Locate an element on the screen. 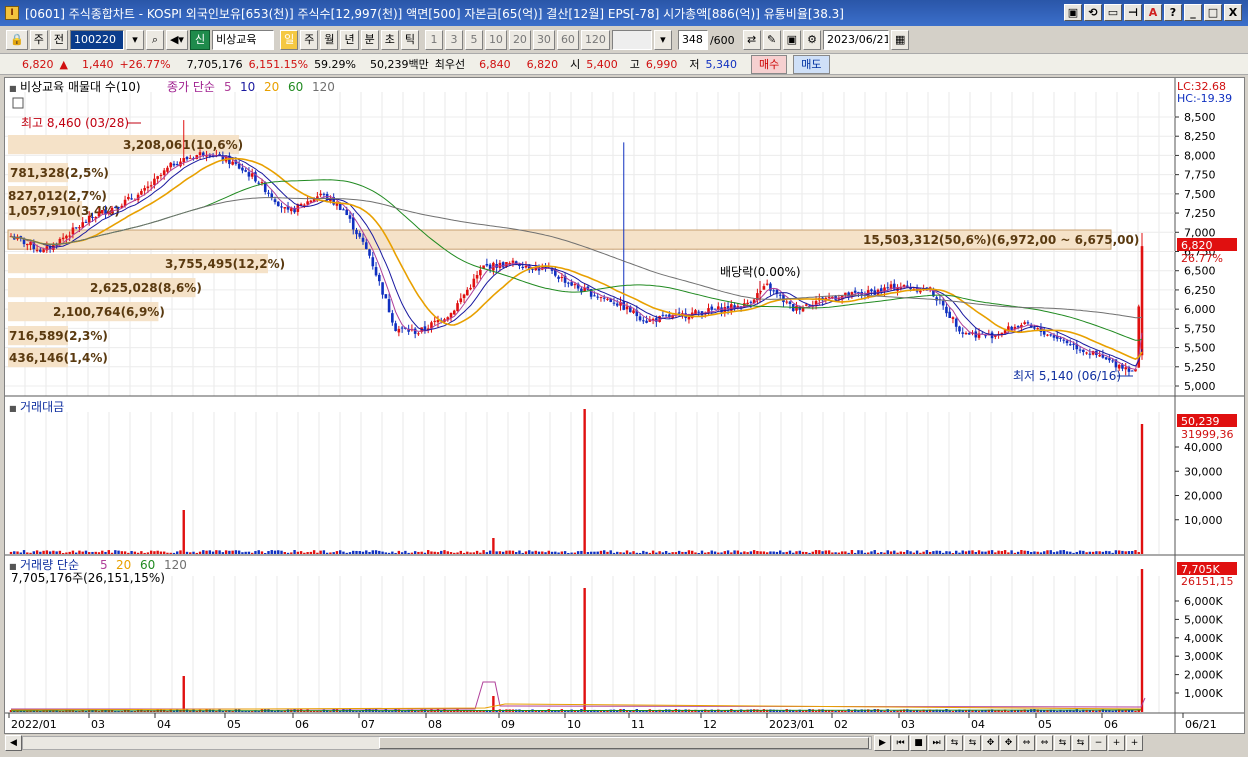 This screenshot has height=757, width=1248. minimize-button: _ is located at coordinates (1193, 12).